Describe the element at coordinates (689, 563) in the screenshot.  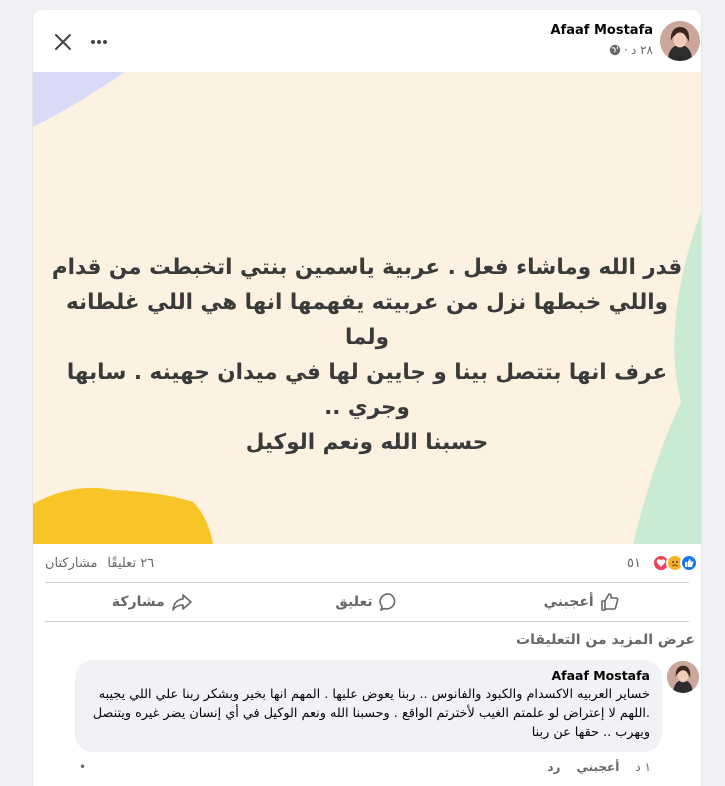
I see `like-reaction-icon` at that location.